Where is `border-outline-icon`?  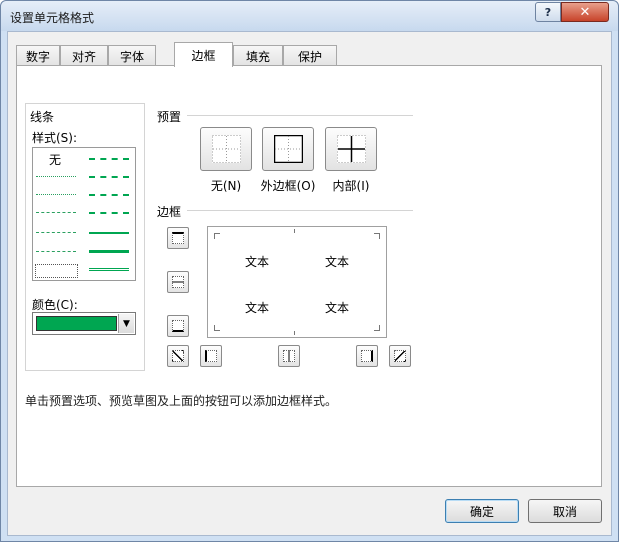 border-outline-icon is located at coordinates (288, 149).